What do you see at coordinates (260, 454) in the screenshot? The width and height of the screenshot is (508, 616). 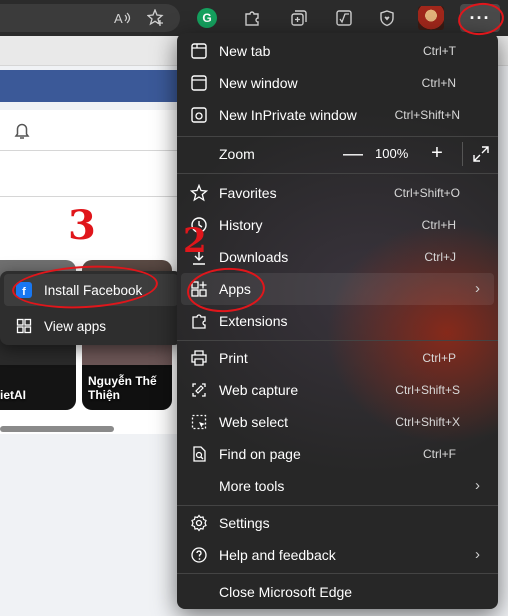 I see `menu-item-label: Find on page` at bounding box center [260, 454].